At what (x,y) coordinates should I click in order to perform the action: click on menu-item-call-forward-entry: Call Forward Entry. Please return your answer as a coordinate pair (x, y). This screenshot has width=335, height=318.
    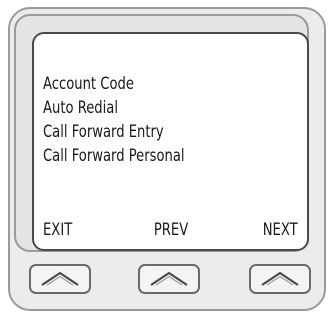
    Looking at the image, I should click on (103, 132).